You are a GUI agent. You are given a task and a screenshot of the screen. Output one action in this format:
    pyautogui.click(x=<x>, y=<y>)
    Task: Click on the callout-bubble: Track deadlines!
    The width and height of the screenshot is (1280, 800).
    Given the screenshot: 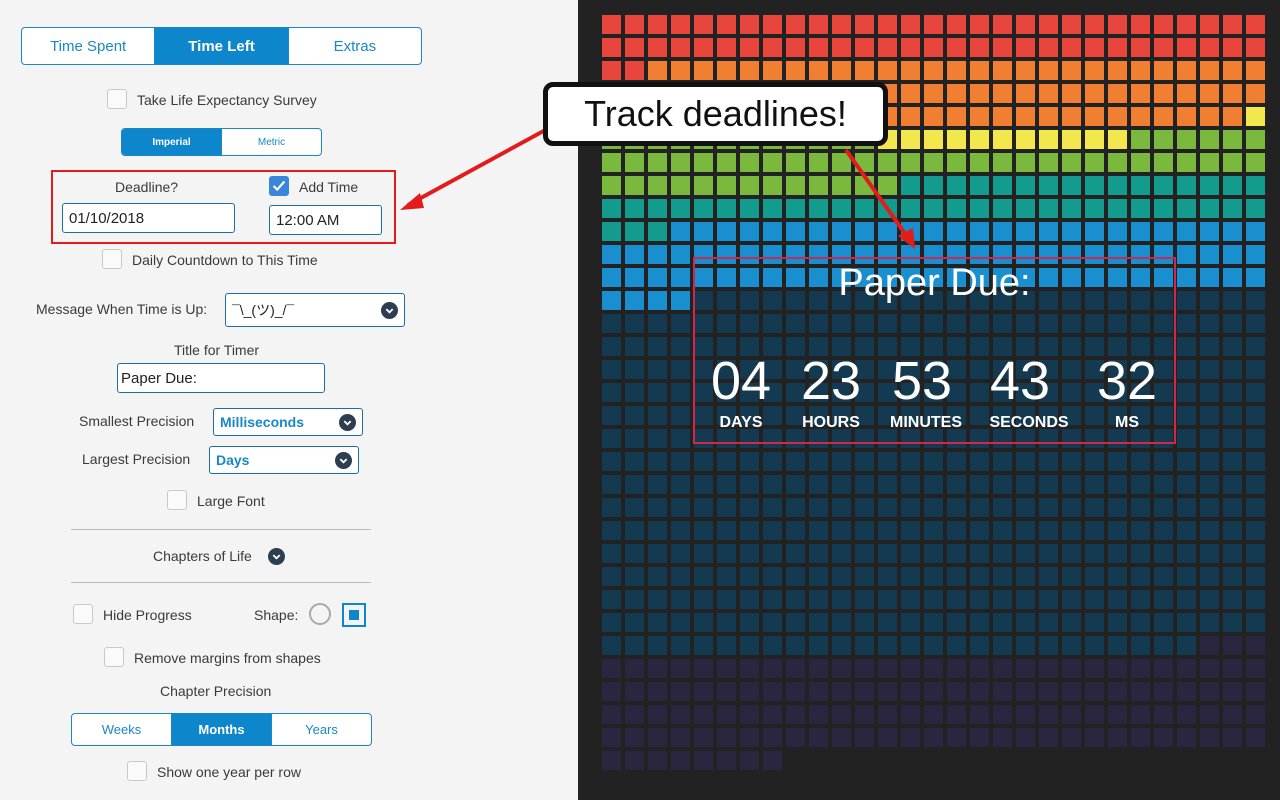 What is the action you would take?
    pyautogui.click(x=715, y=114)
    